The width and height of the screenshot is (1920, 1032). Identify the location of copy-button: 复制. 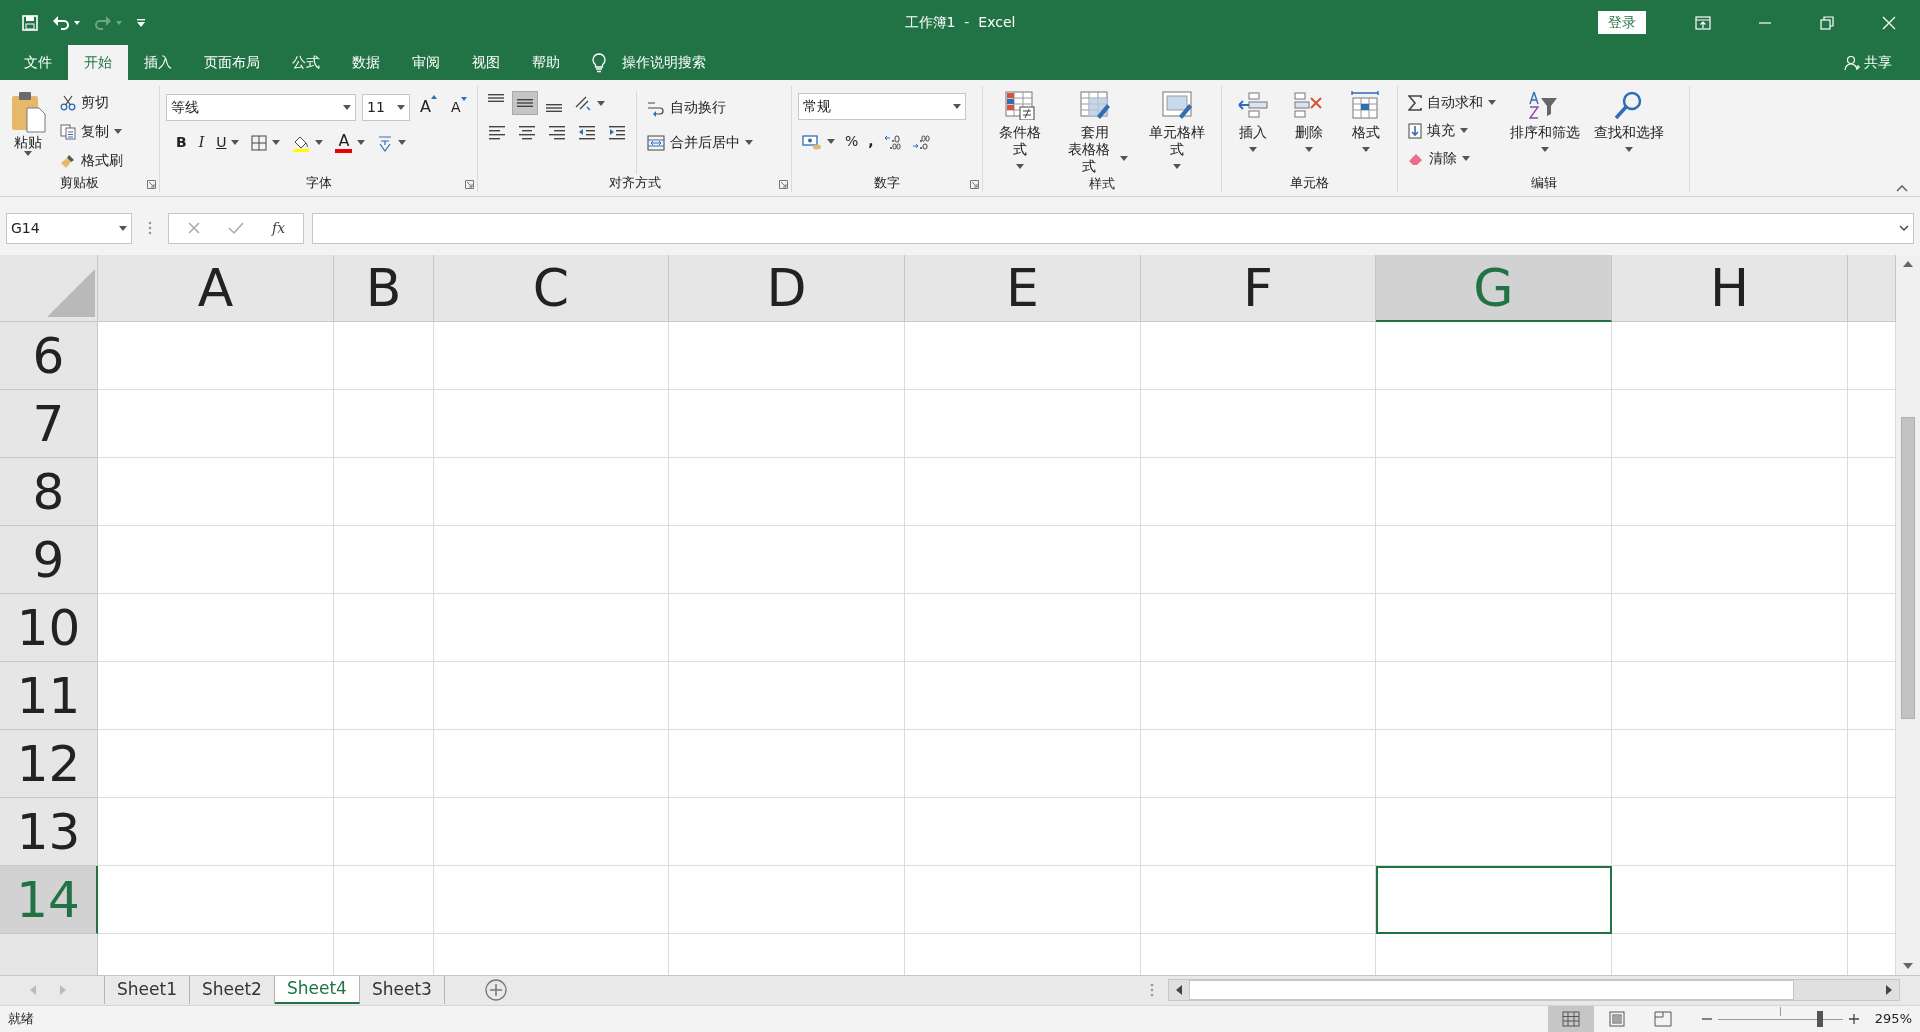
(91, 131).